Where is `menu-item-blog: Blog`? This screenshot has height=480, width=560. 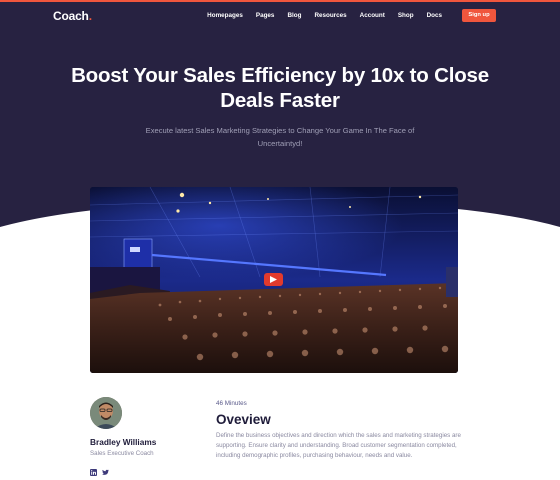 menu-item-blog: Blog is located at coordinates (294, 16).